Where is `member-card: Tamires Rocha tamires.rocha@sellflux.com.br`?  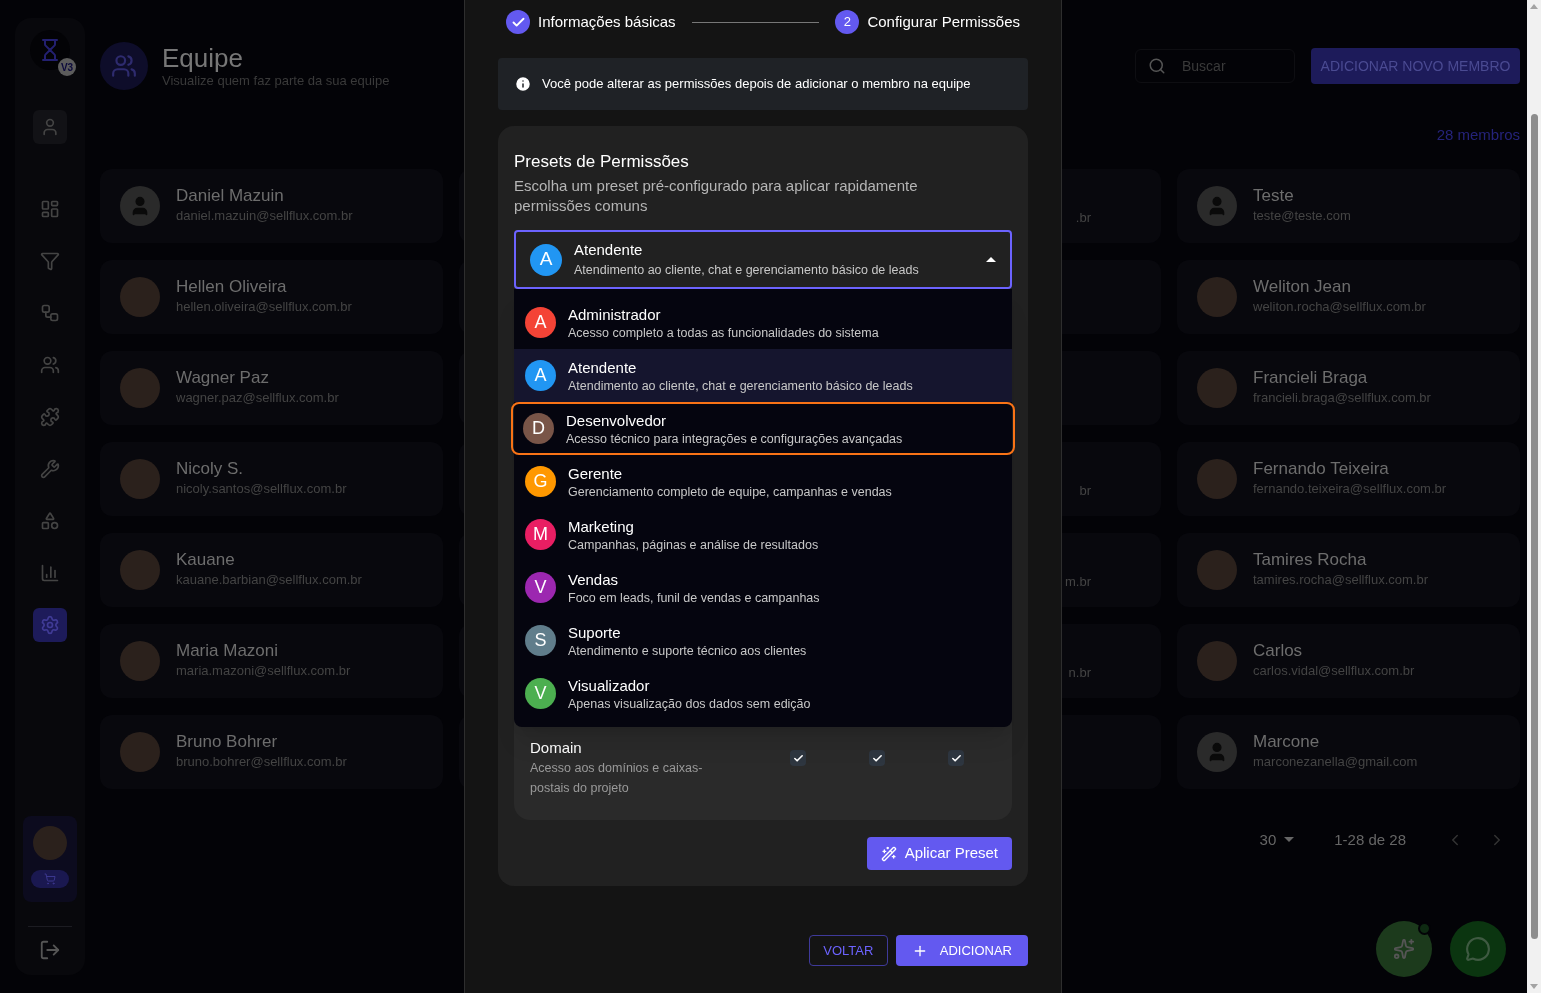 member-card: Tamires Rocha tamires.rocha@sellflux.com.br is located at coordinates (1348, 569).